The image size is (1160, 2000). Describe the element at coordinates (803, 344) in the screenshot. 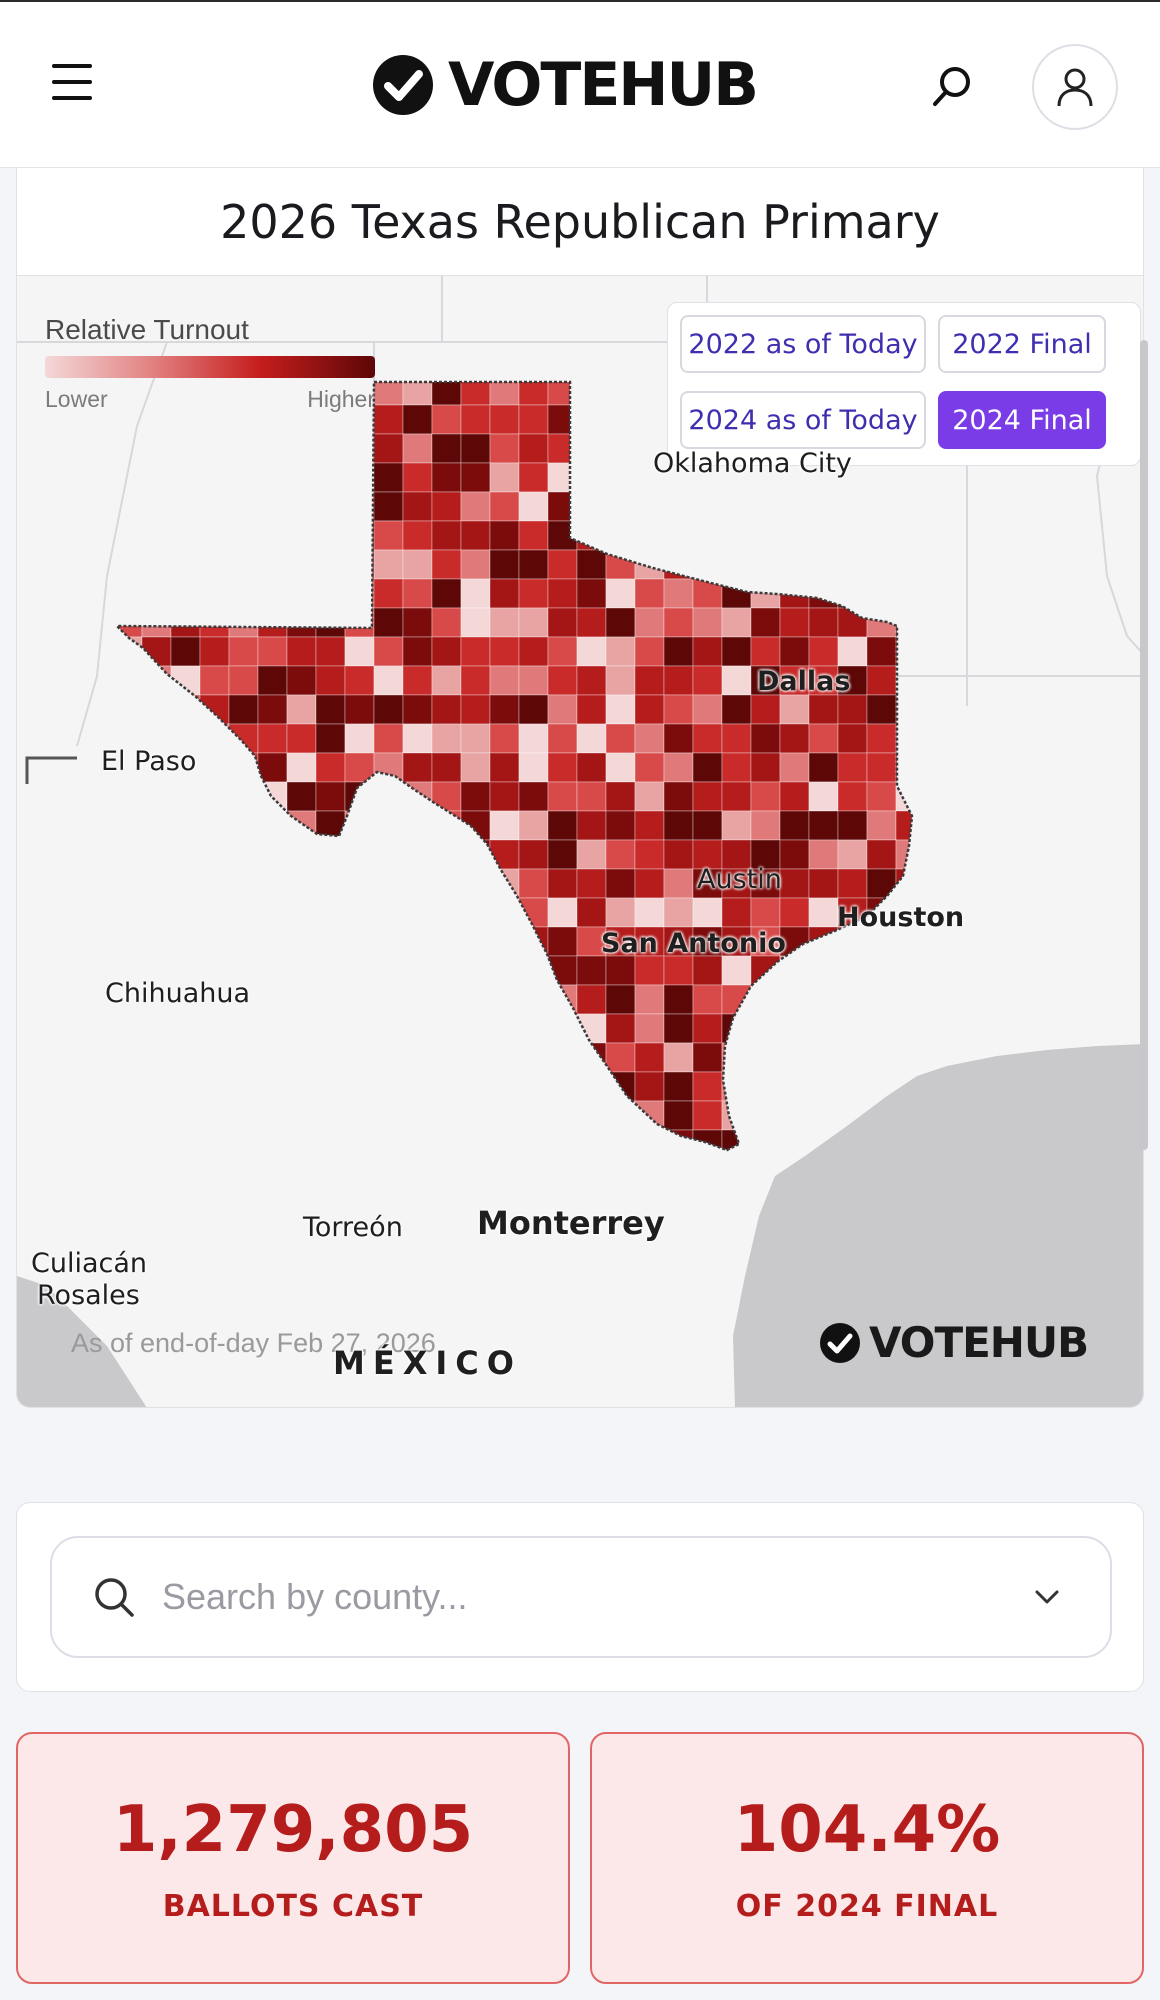

I see `toggle-2022-as-of-today: 2022 as of Today` at that location.